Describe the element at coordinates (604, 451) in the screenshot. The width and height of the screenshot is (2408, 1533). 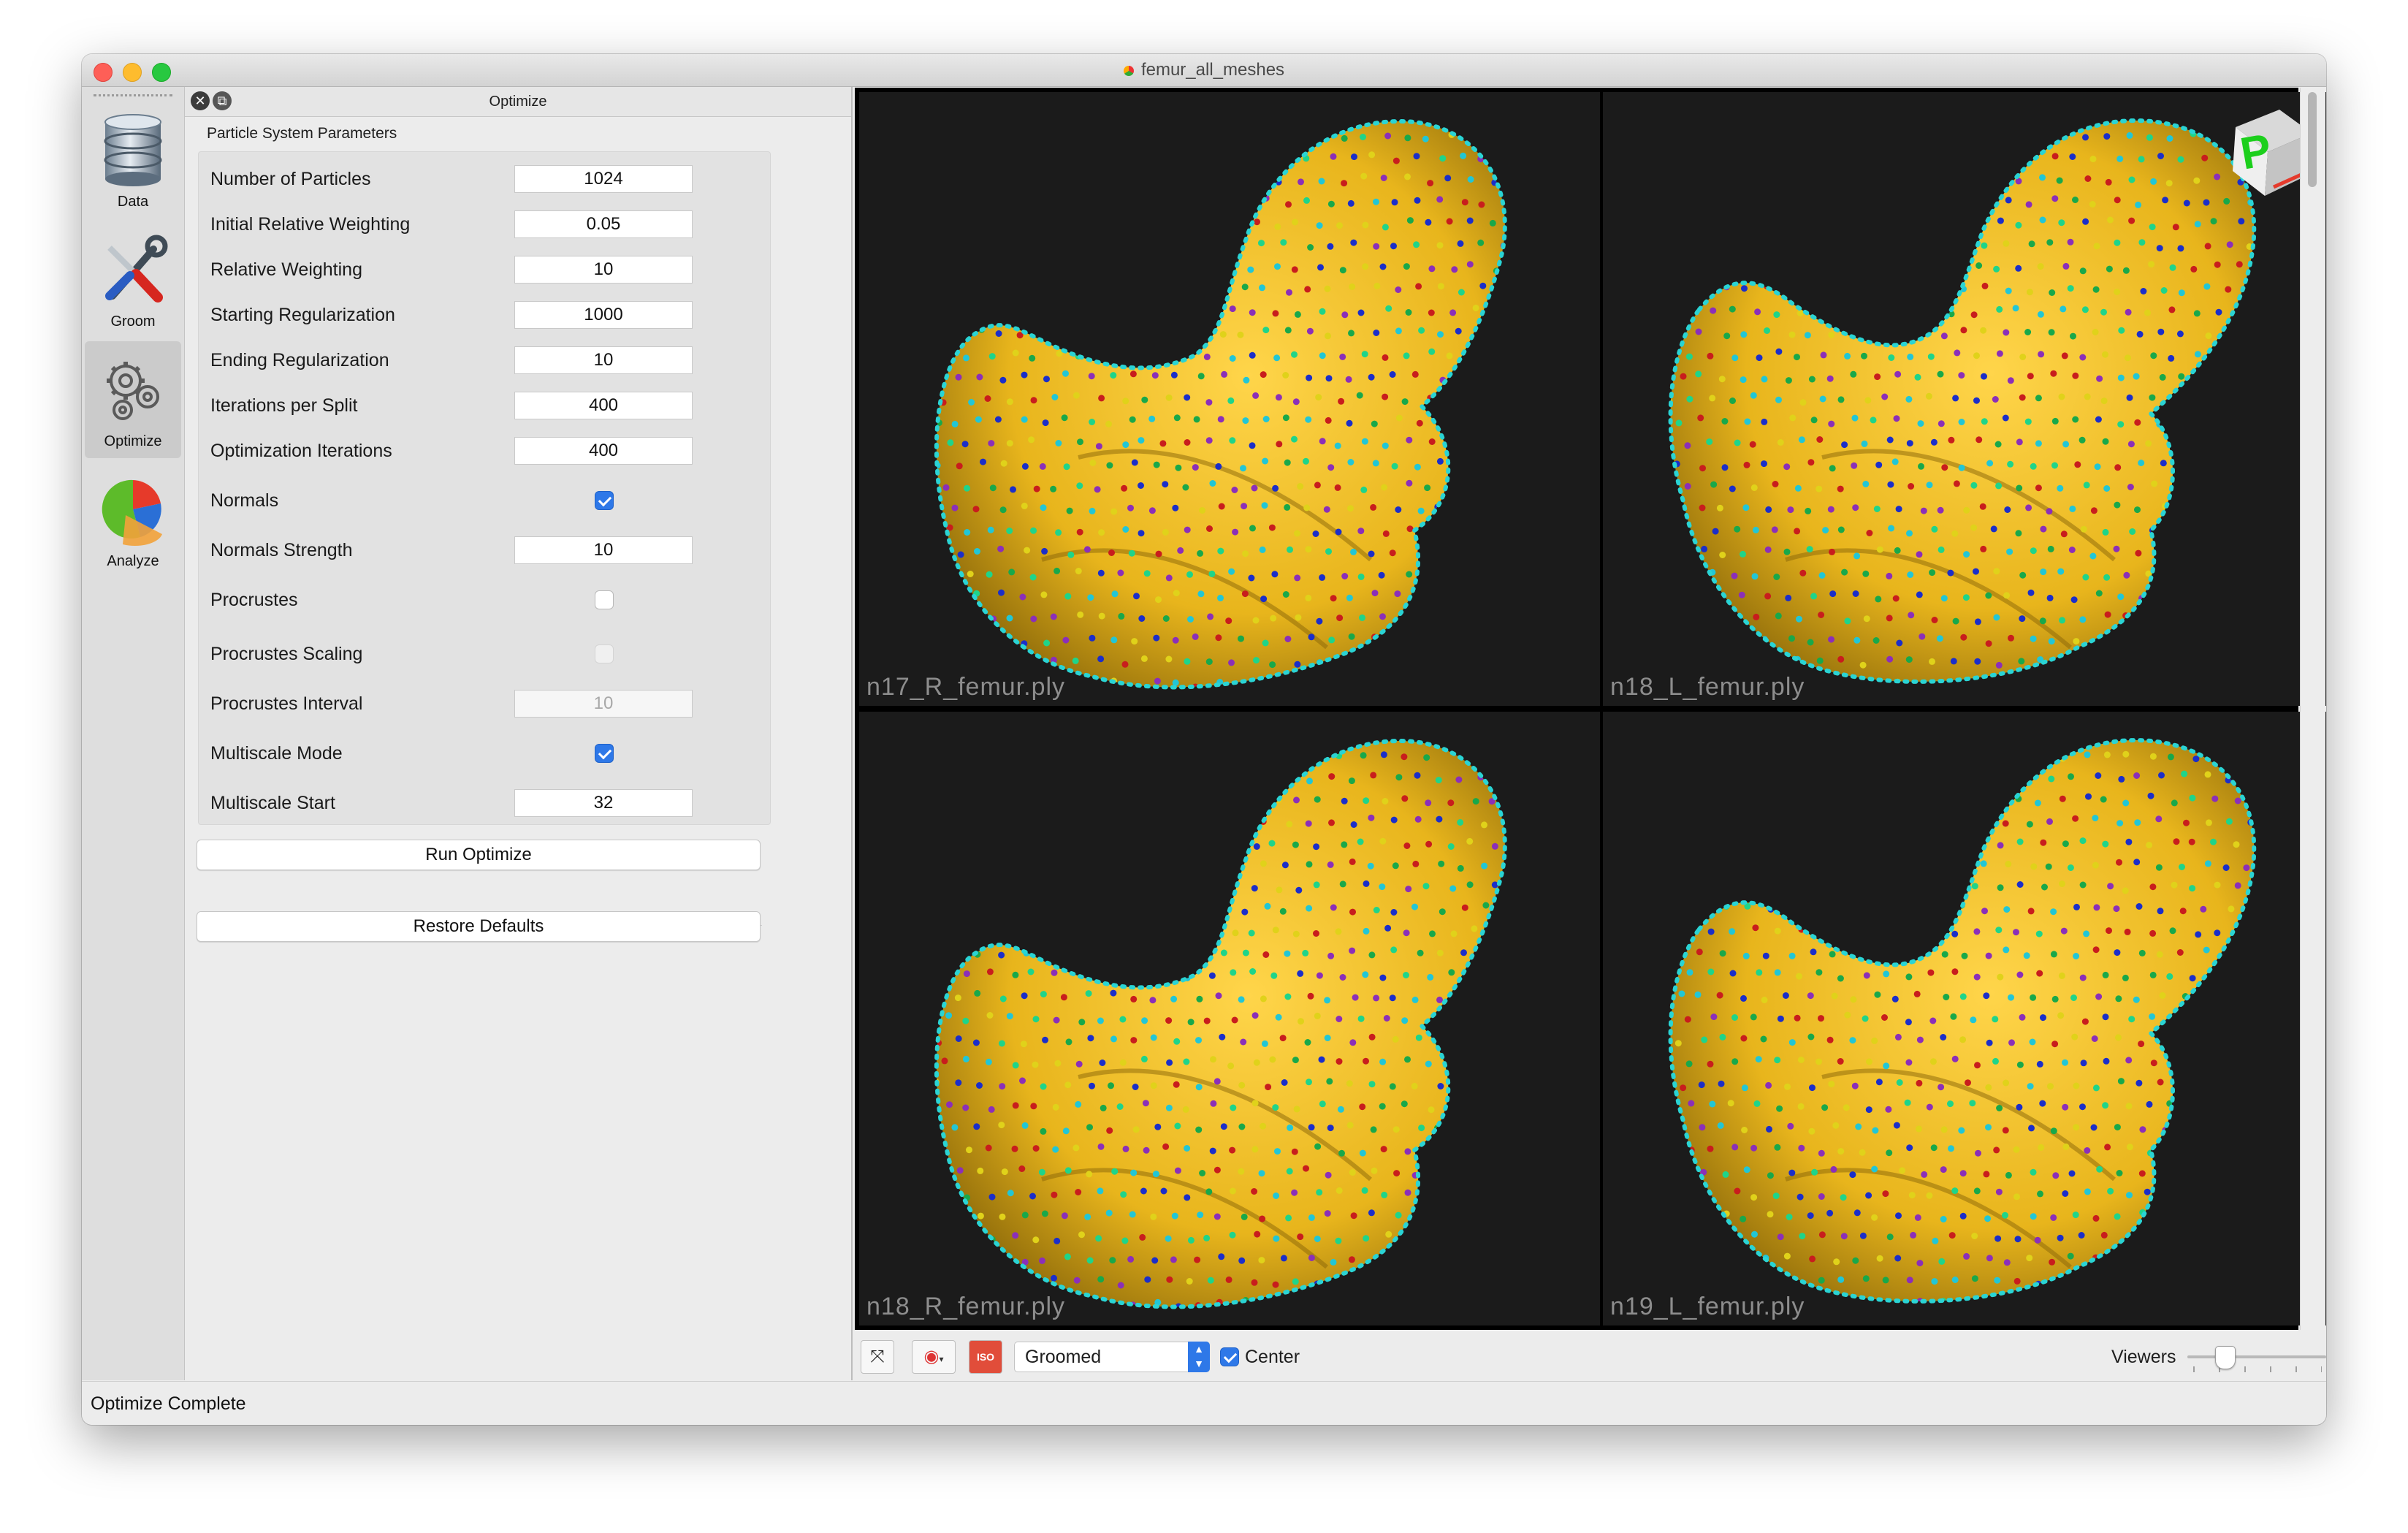
I see `optimization-iterations-input: 400` at that location.